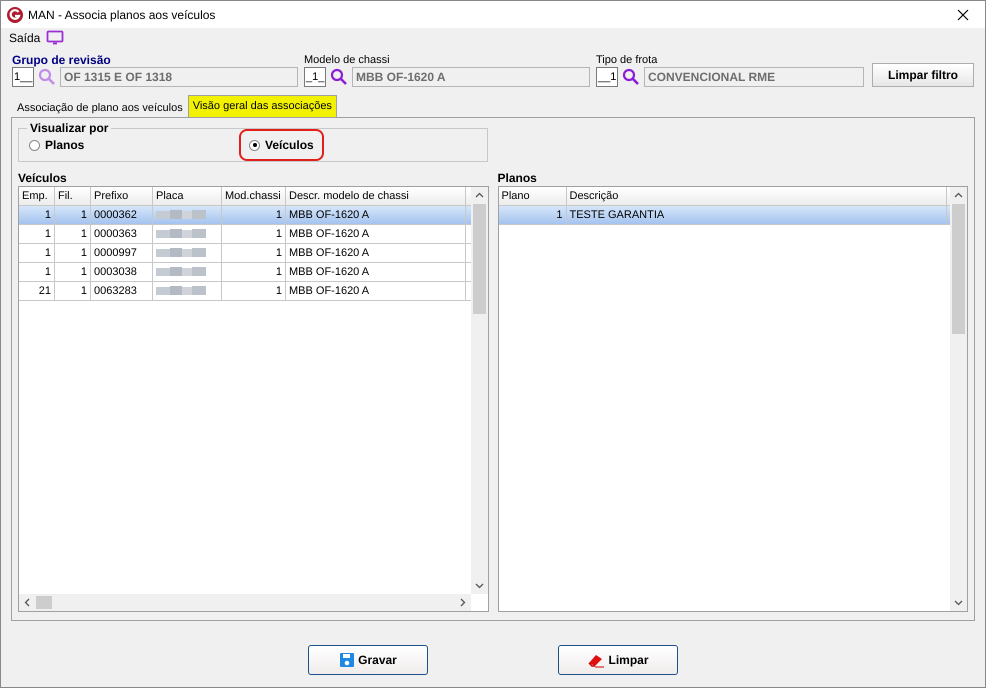 Image resolution: width=986 pixels, height=688 pixels. Describe the element at coordinates (532, 196) in the screenshot. I see `column-header: Plano` at that location.